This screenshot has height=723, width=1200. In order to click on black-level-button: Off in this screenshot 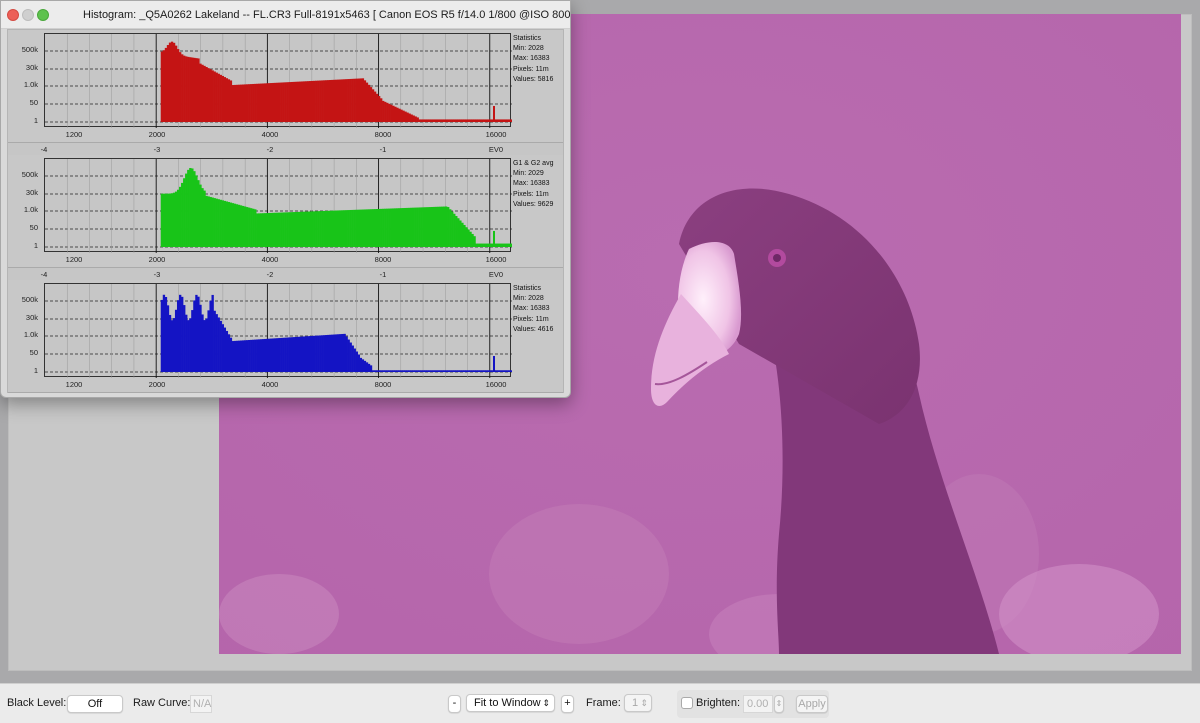, I will do `click(95, 704)`.